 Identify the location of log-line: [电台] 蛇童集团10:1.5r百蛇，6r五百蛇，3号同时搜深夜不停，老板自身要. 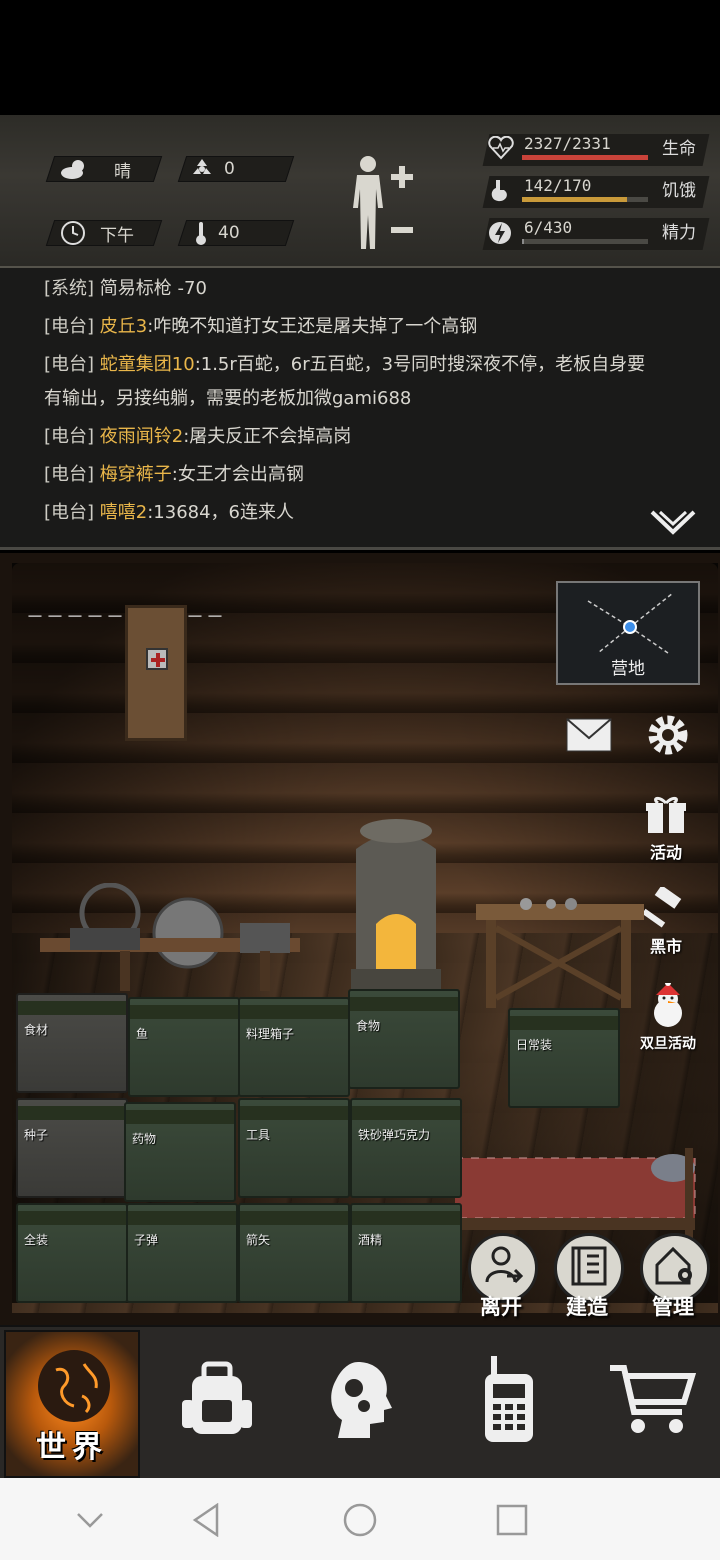
(345, 364).